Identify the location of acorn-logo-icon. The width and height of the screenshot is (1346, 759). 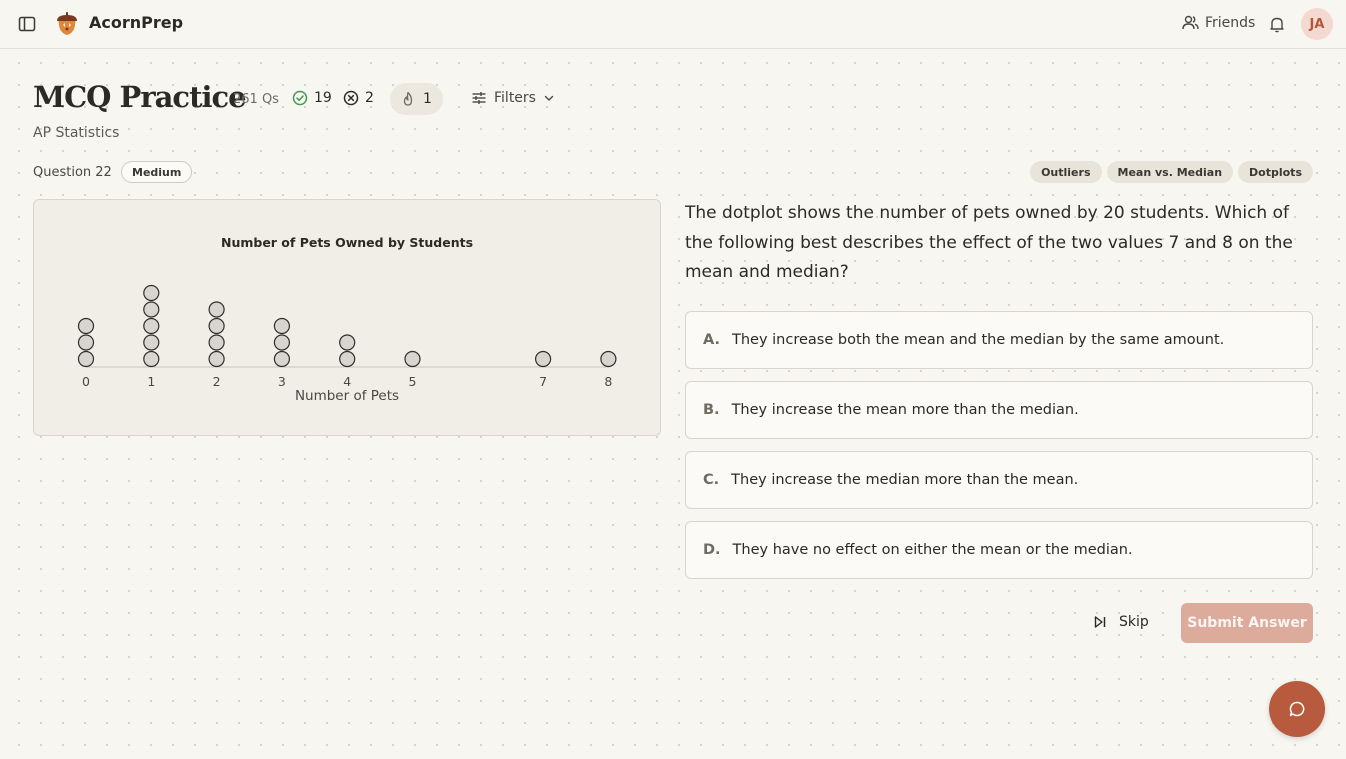
(67, 24).